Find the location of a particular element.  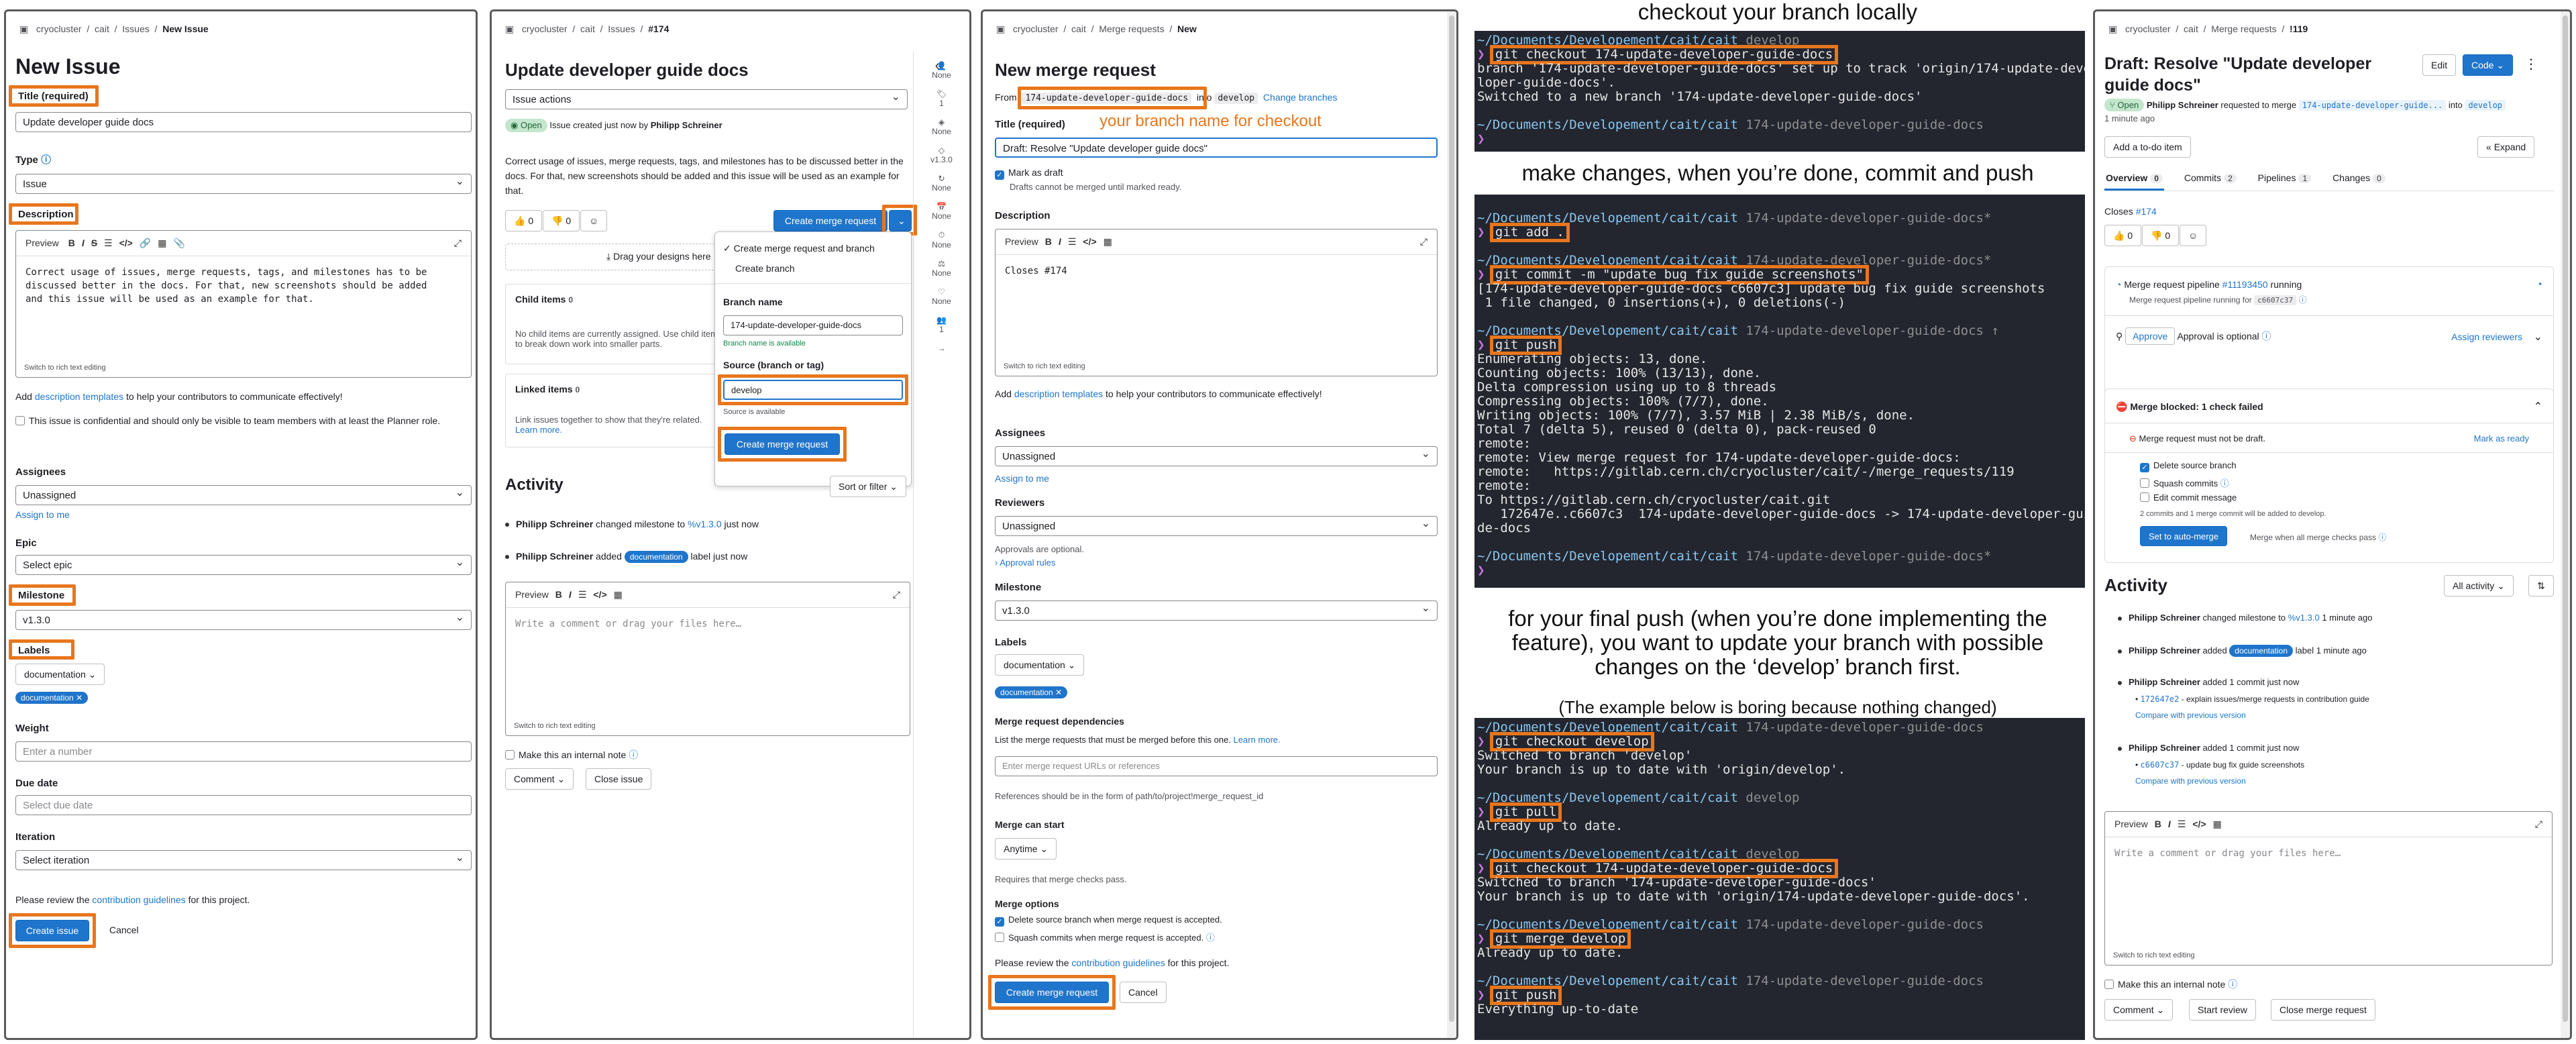

learn-more-link: Learn more. is located at coordinates (1257, 740).